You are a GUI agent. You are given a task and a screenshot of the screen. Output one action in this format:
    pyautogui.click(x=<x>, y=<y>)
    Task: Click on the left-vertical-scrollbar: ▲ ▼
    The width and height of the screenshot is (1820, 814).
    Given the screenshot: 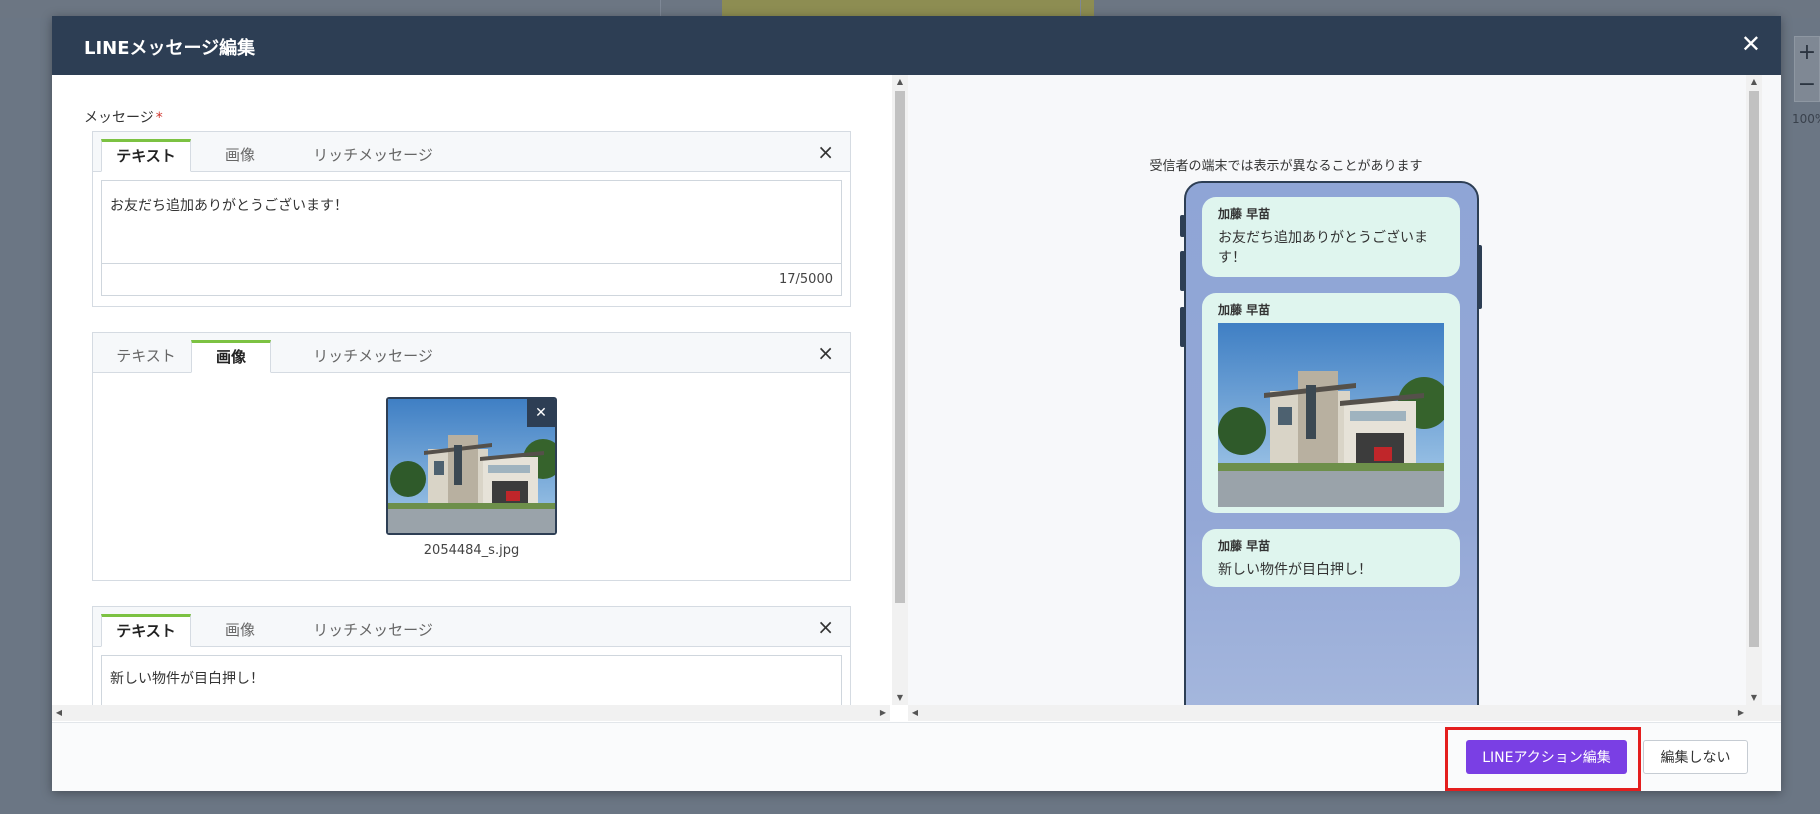 What is the action you would take?
    pyautogui.click(x=900, y=390)
    